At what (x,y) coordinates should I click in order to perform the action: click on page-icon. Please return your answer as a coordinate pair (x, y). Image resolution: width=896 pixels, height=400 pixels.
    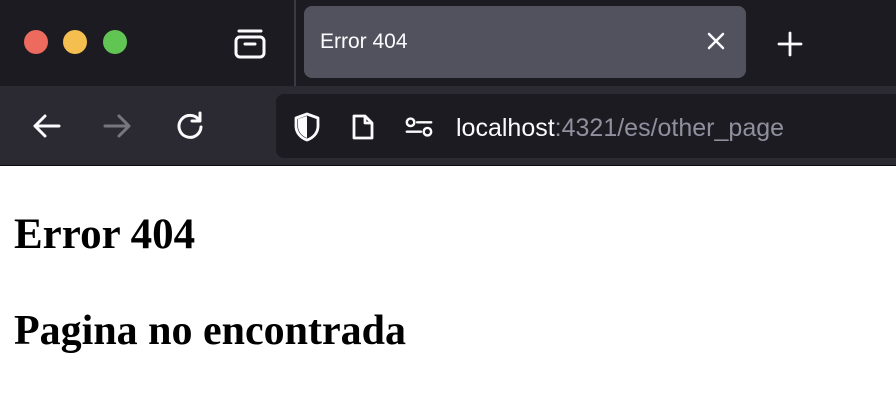
    Looking at the image, I should click on (363, 127).